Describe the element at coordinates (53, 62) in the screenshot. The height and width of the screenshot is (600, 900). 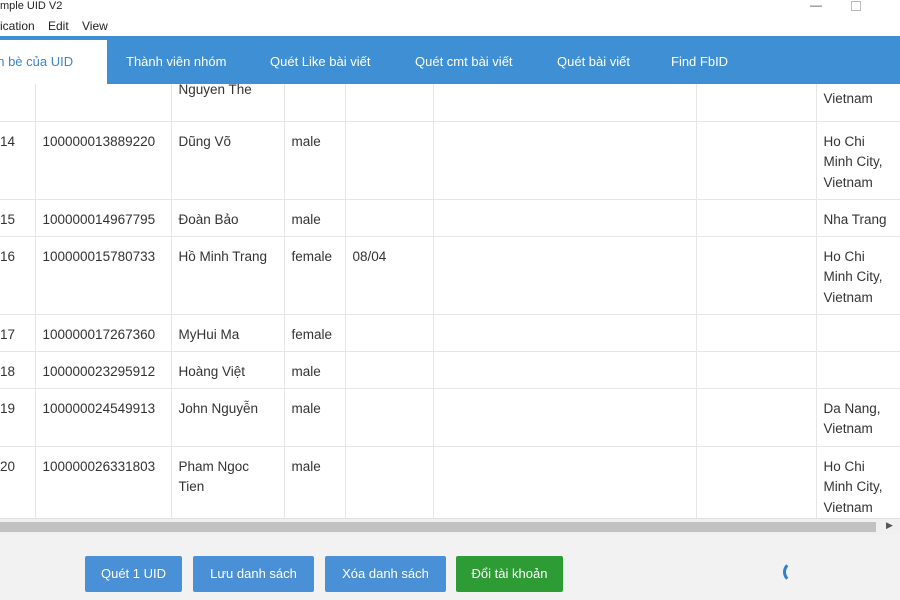
I see `tab-ban-be-cua-uid: ạn bè của UID` at that location.